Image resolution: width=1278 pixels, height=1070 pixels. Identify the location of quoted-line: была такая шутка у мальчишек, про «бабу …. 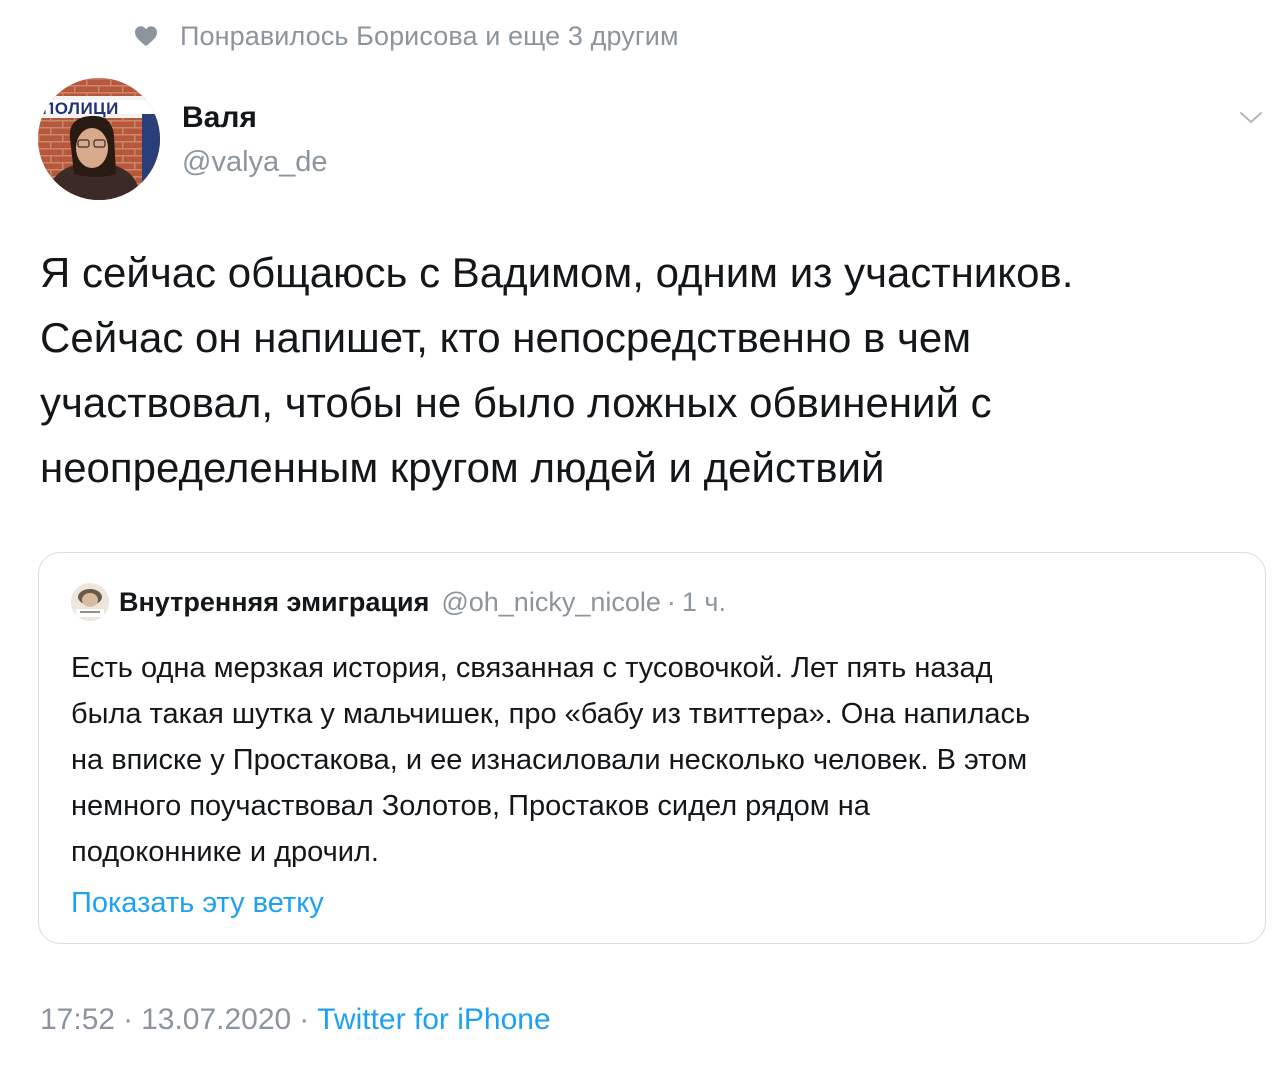
(551, 714).